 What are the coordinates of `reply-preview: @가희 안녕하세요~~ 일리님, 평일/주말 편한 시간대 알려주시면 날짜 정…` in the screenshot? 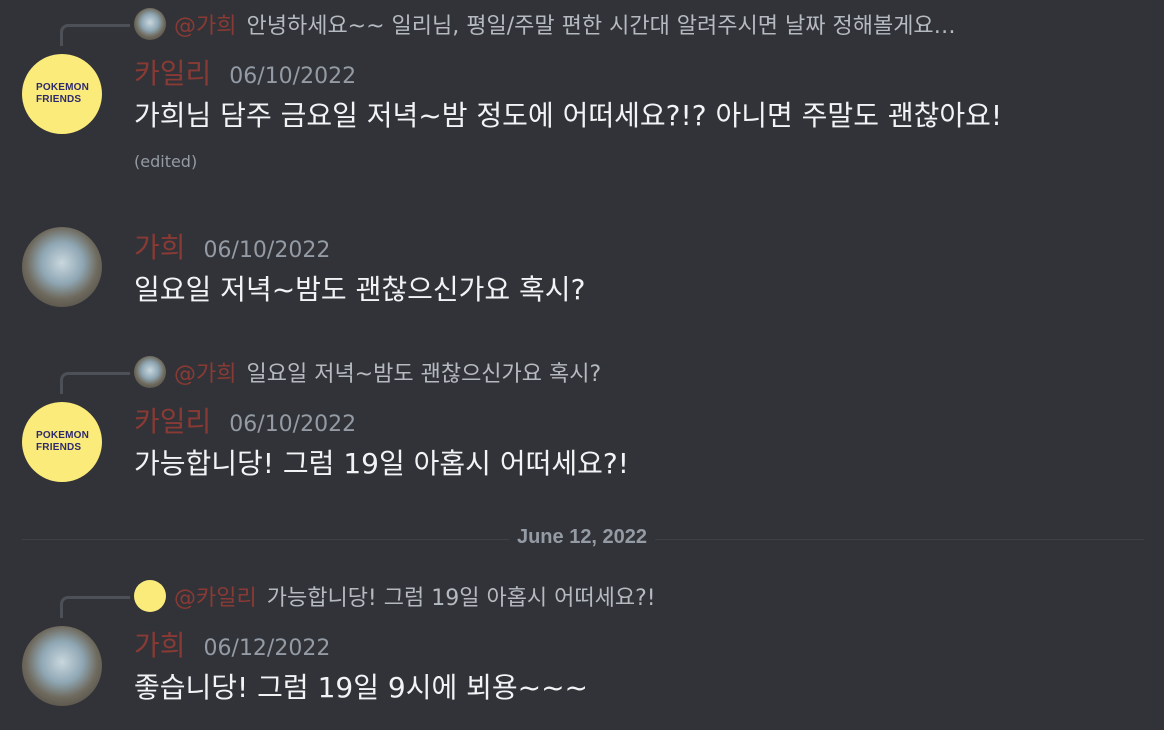 It's located at (545, 24).